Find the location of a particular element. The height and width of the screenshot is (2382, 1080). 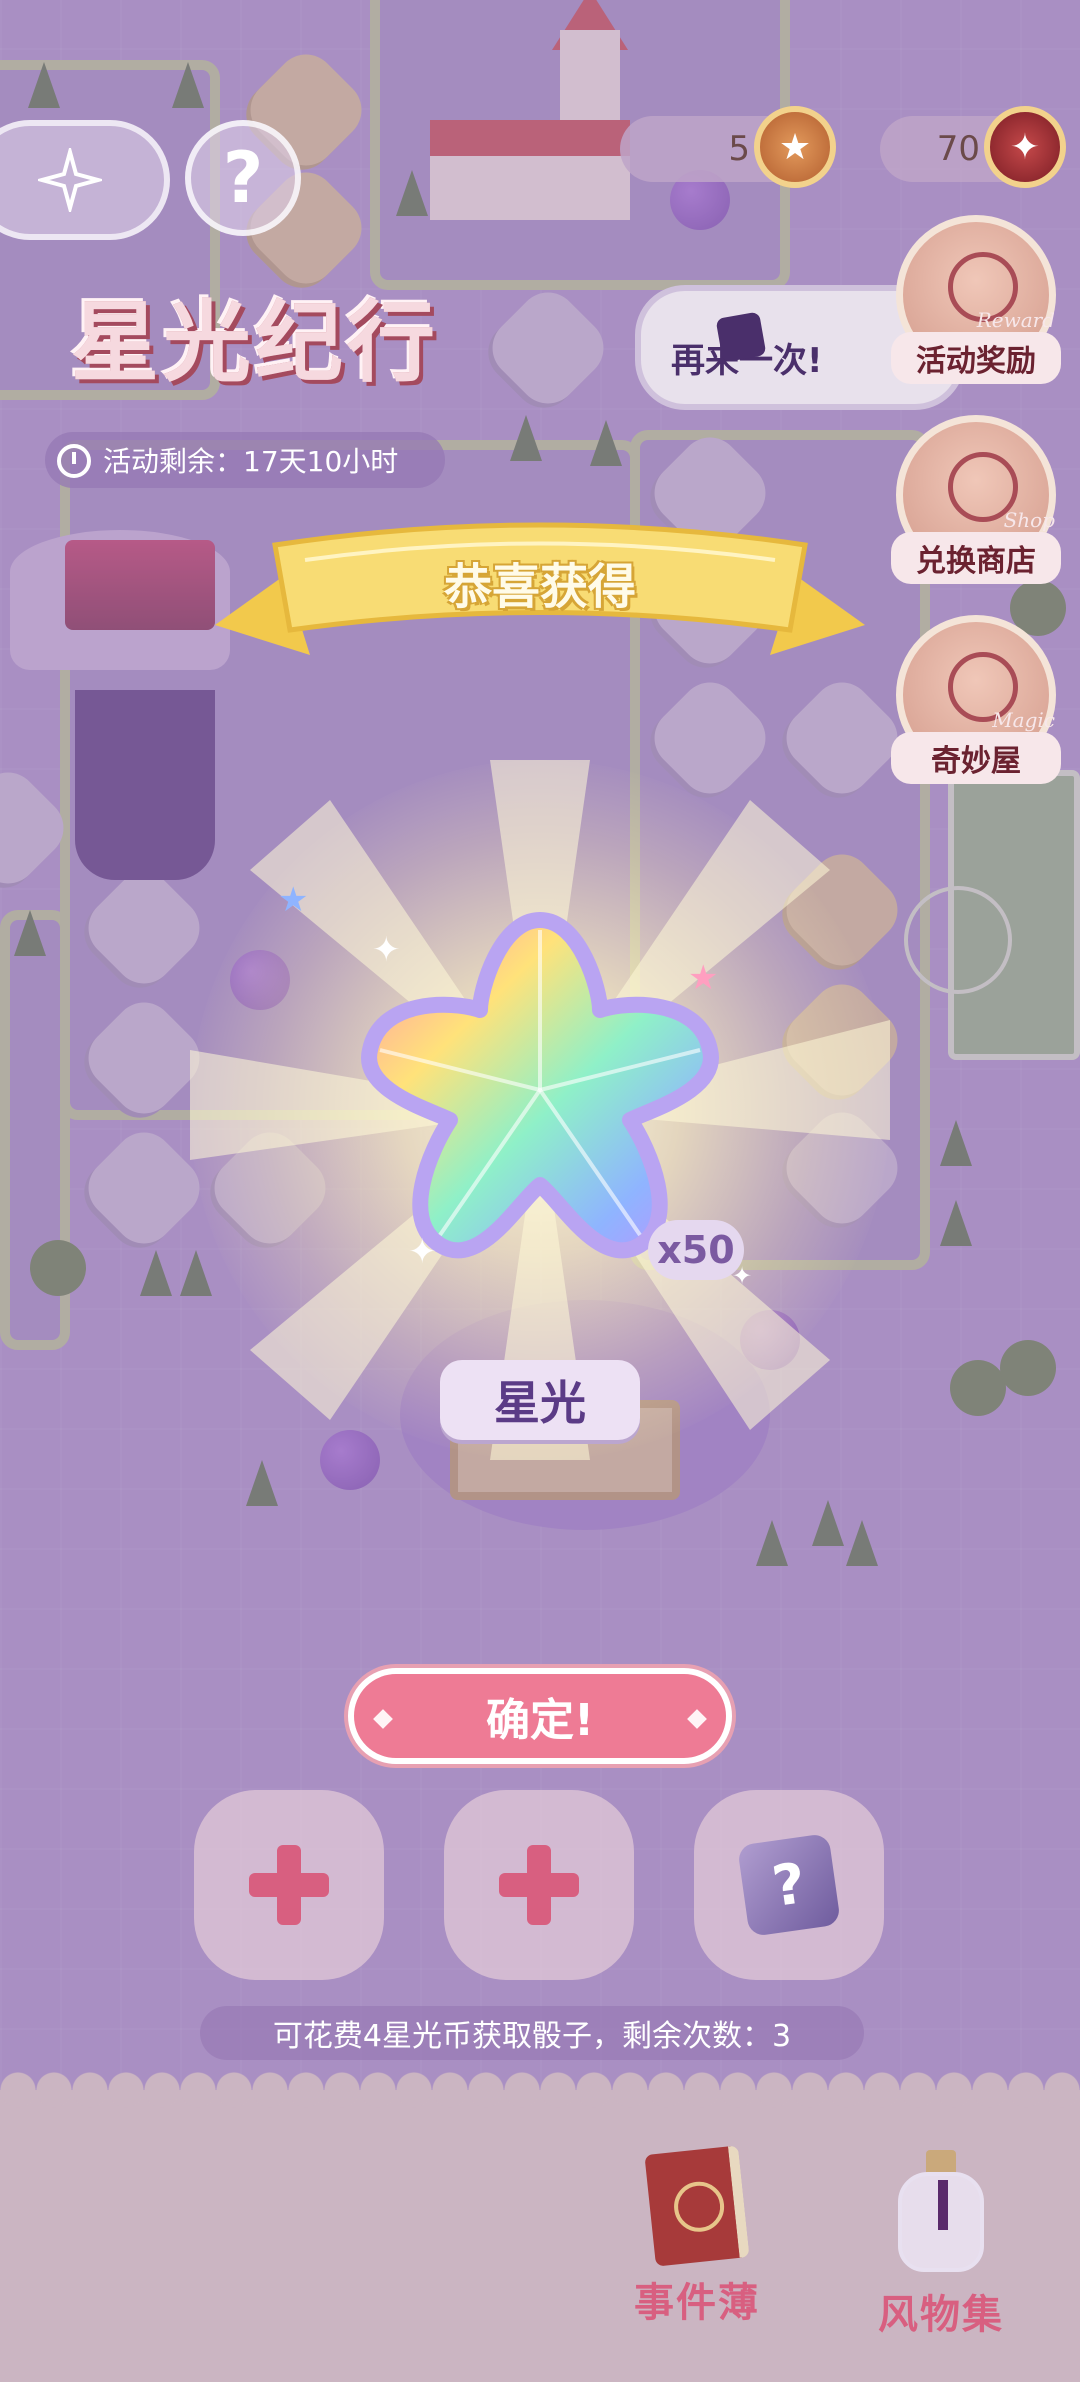

shop-tag: Shop is located at coordinates (1029, 520).